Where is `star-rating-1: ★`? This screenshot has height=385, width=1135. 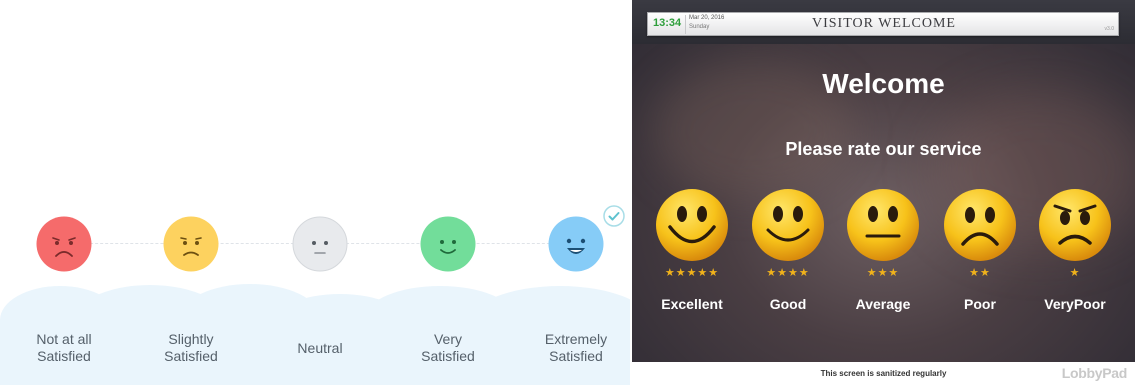 star-rating-1: ★ is located at coordinates (1075, 273).